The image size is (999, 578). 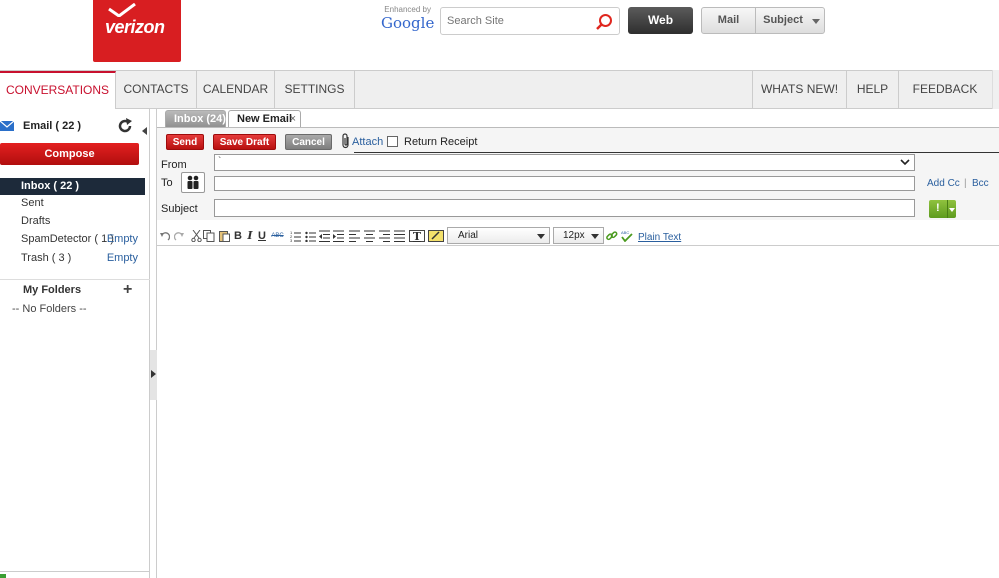 What do you see at coordinates (58, 90) in the screenshot?
I see `tab-conversations: CONVERSATIONS` at bounding box center [58, 90].